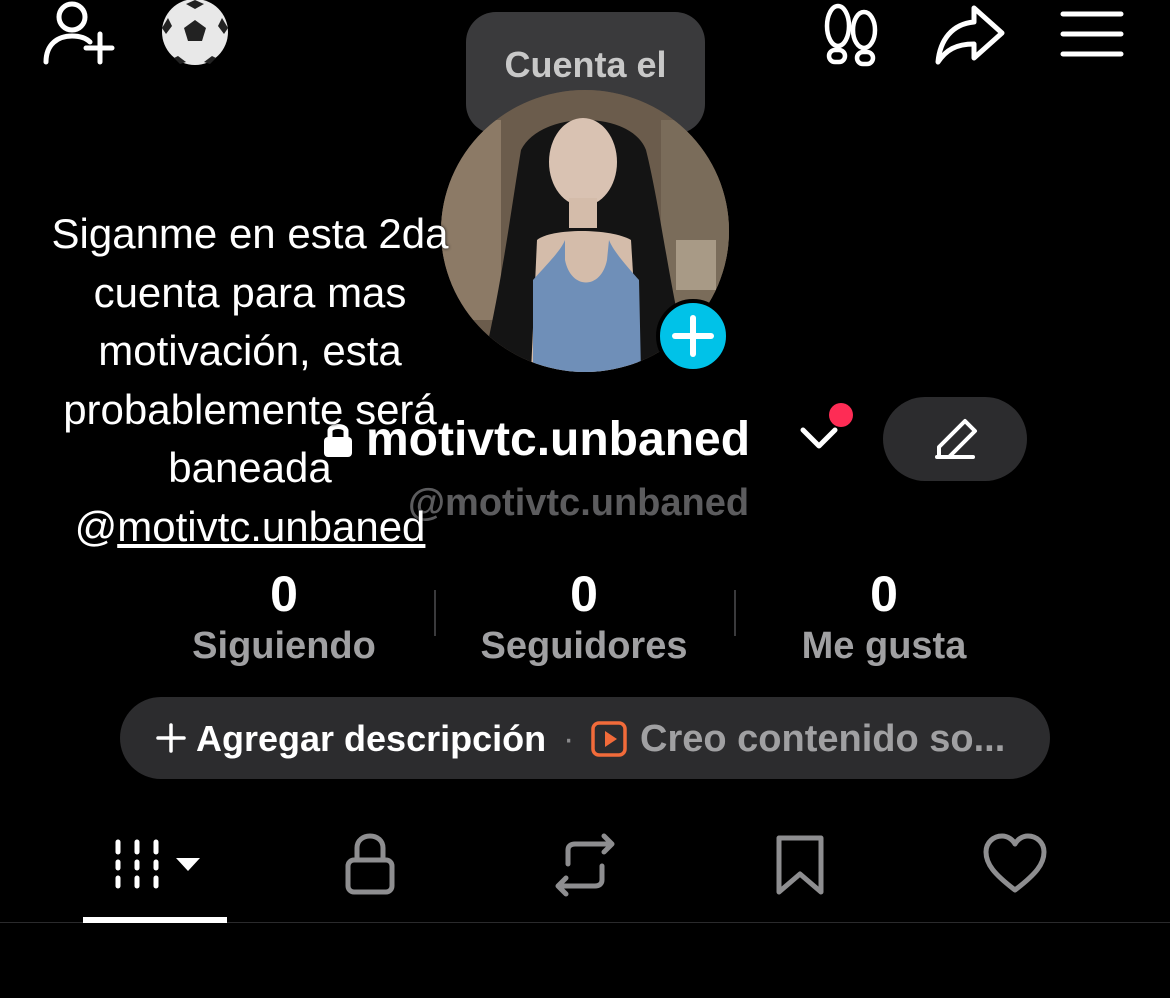 The width and height of the screenshot is (1170, 998). Describe the element at coordinates (271, 526) in the screenshot. I see `caption-mention-link: motivtc.unbaned` at that location.